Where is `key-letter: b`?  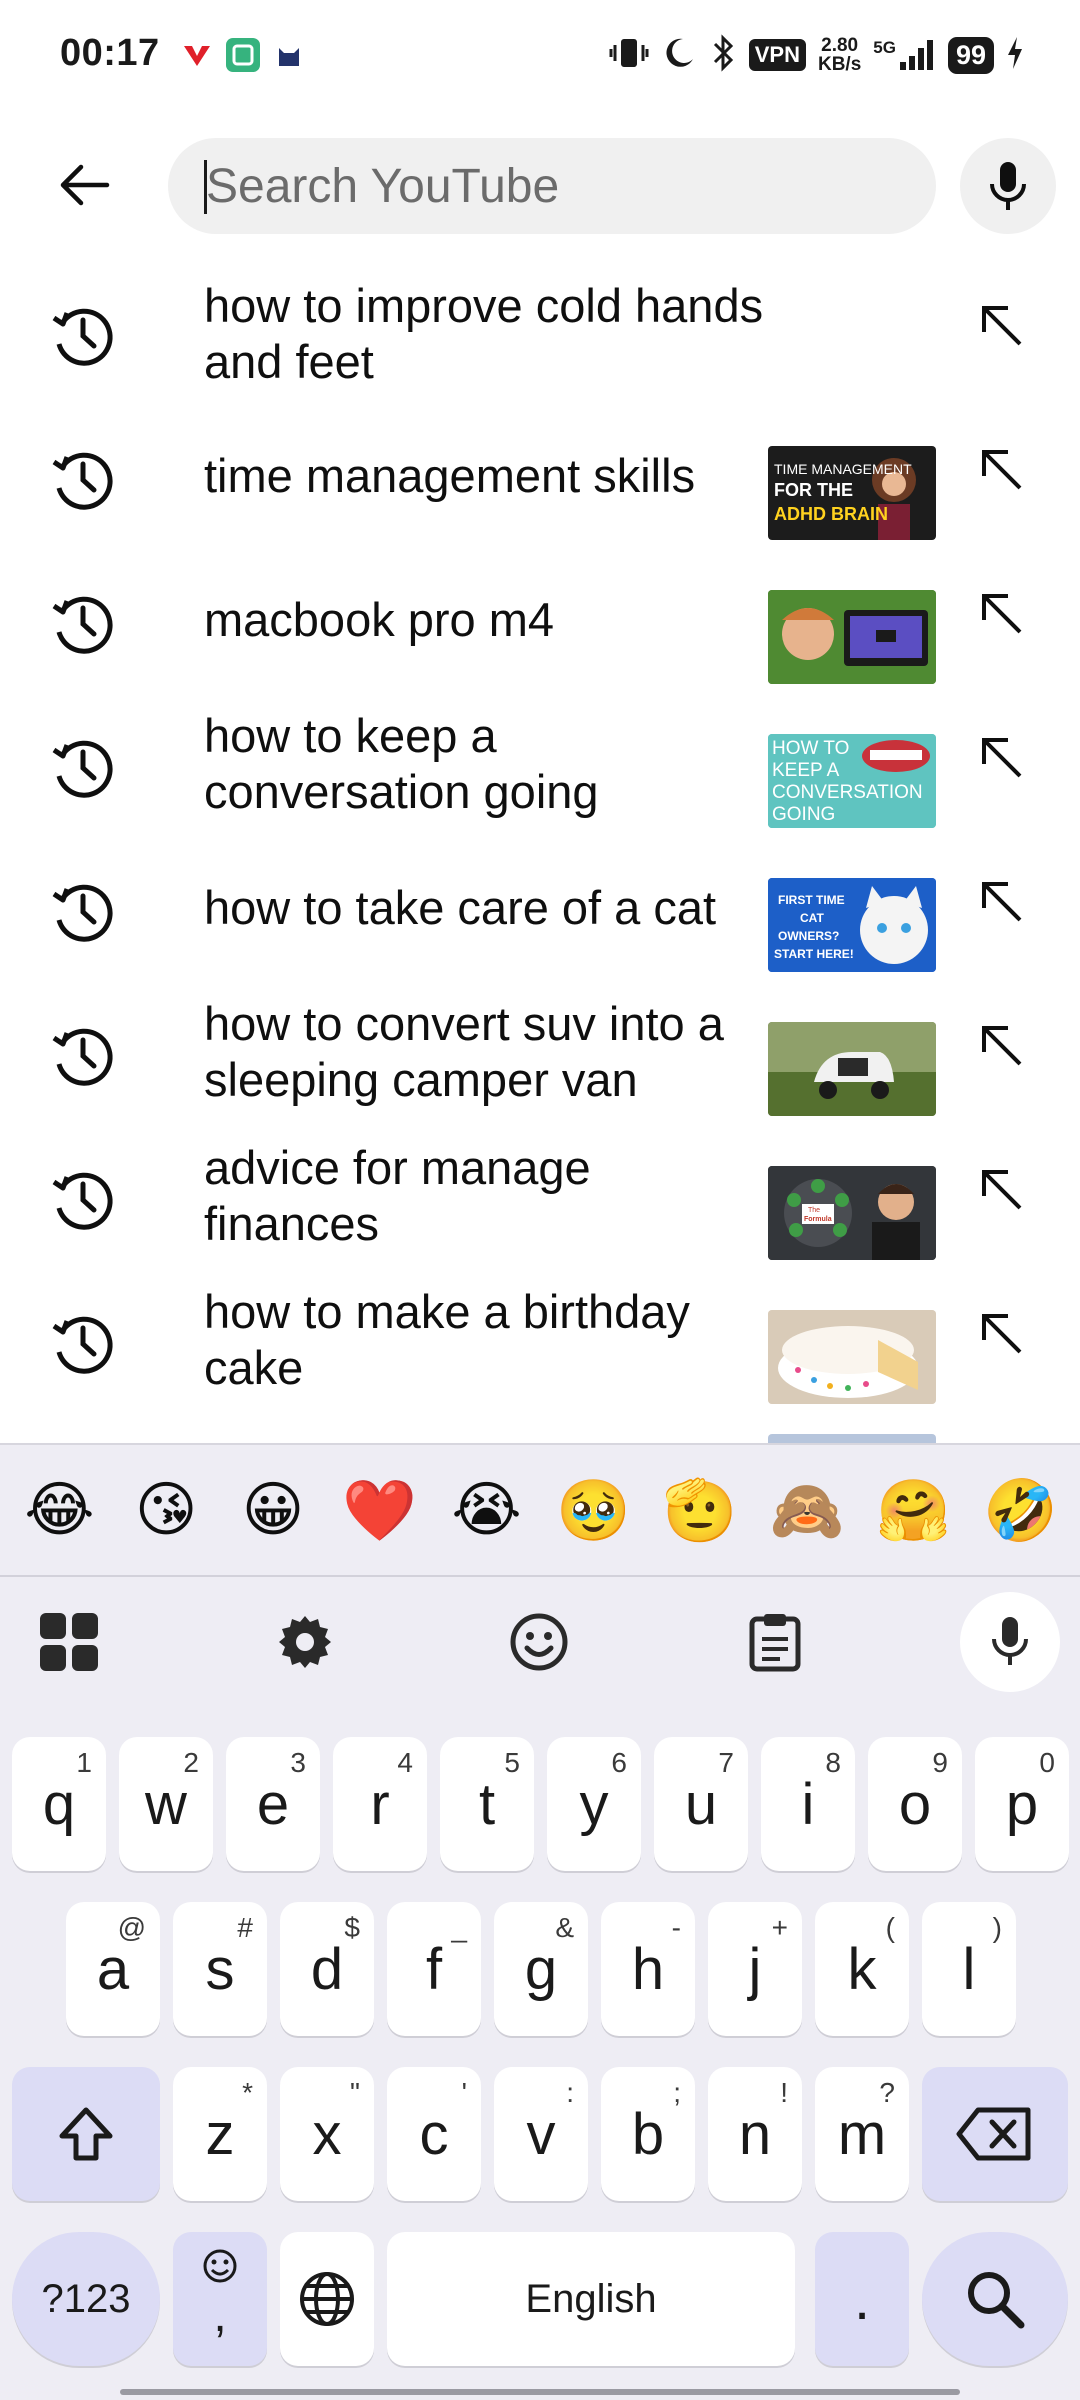
key-letter: b is located at coordinates (648, 2134).